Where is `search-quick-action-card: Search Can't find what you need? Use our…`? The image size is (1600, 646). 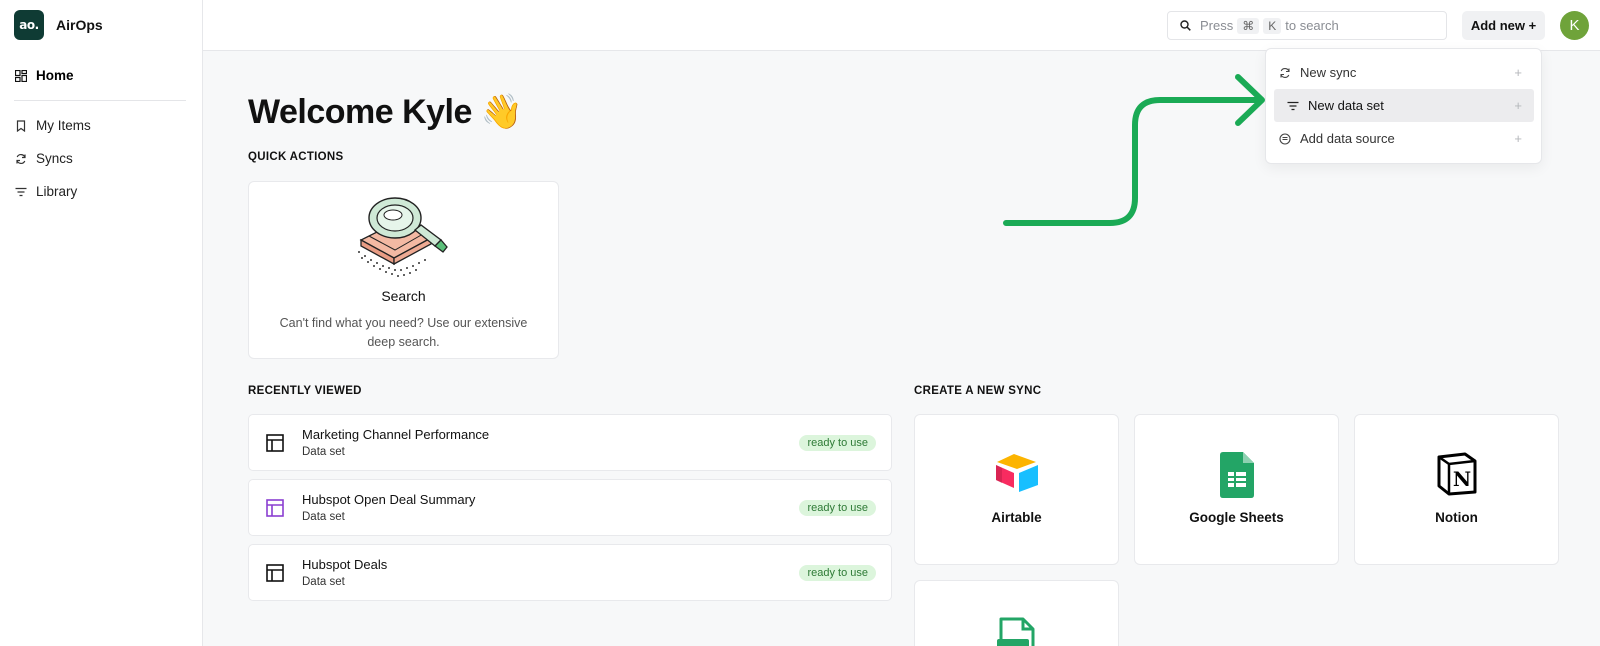
search-quick-action-card: Search Can't find what you need? Use our… is located at coordinates (403, 270).